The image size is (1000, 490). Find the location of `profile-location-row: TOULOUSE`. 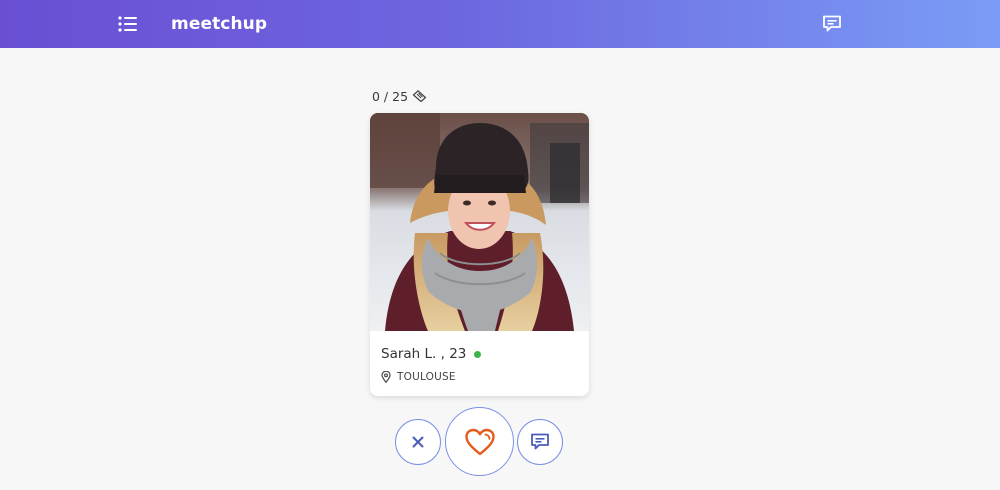

profile-location-row: TOULOUSE is located at coordinates (418, 377).